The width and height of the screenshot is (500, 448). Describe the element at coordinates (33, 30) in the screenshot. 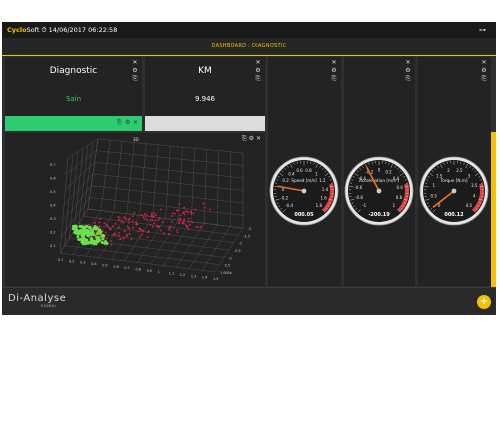

I see `brand-name-b: Soft` at that location.